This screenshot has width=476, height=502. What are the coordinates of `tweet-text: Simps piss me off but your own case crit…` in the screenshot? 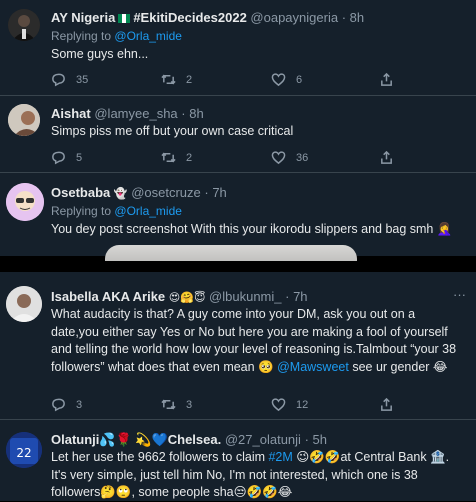 It's located at (172, 131).